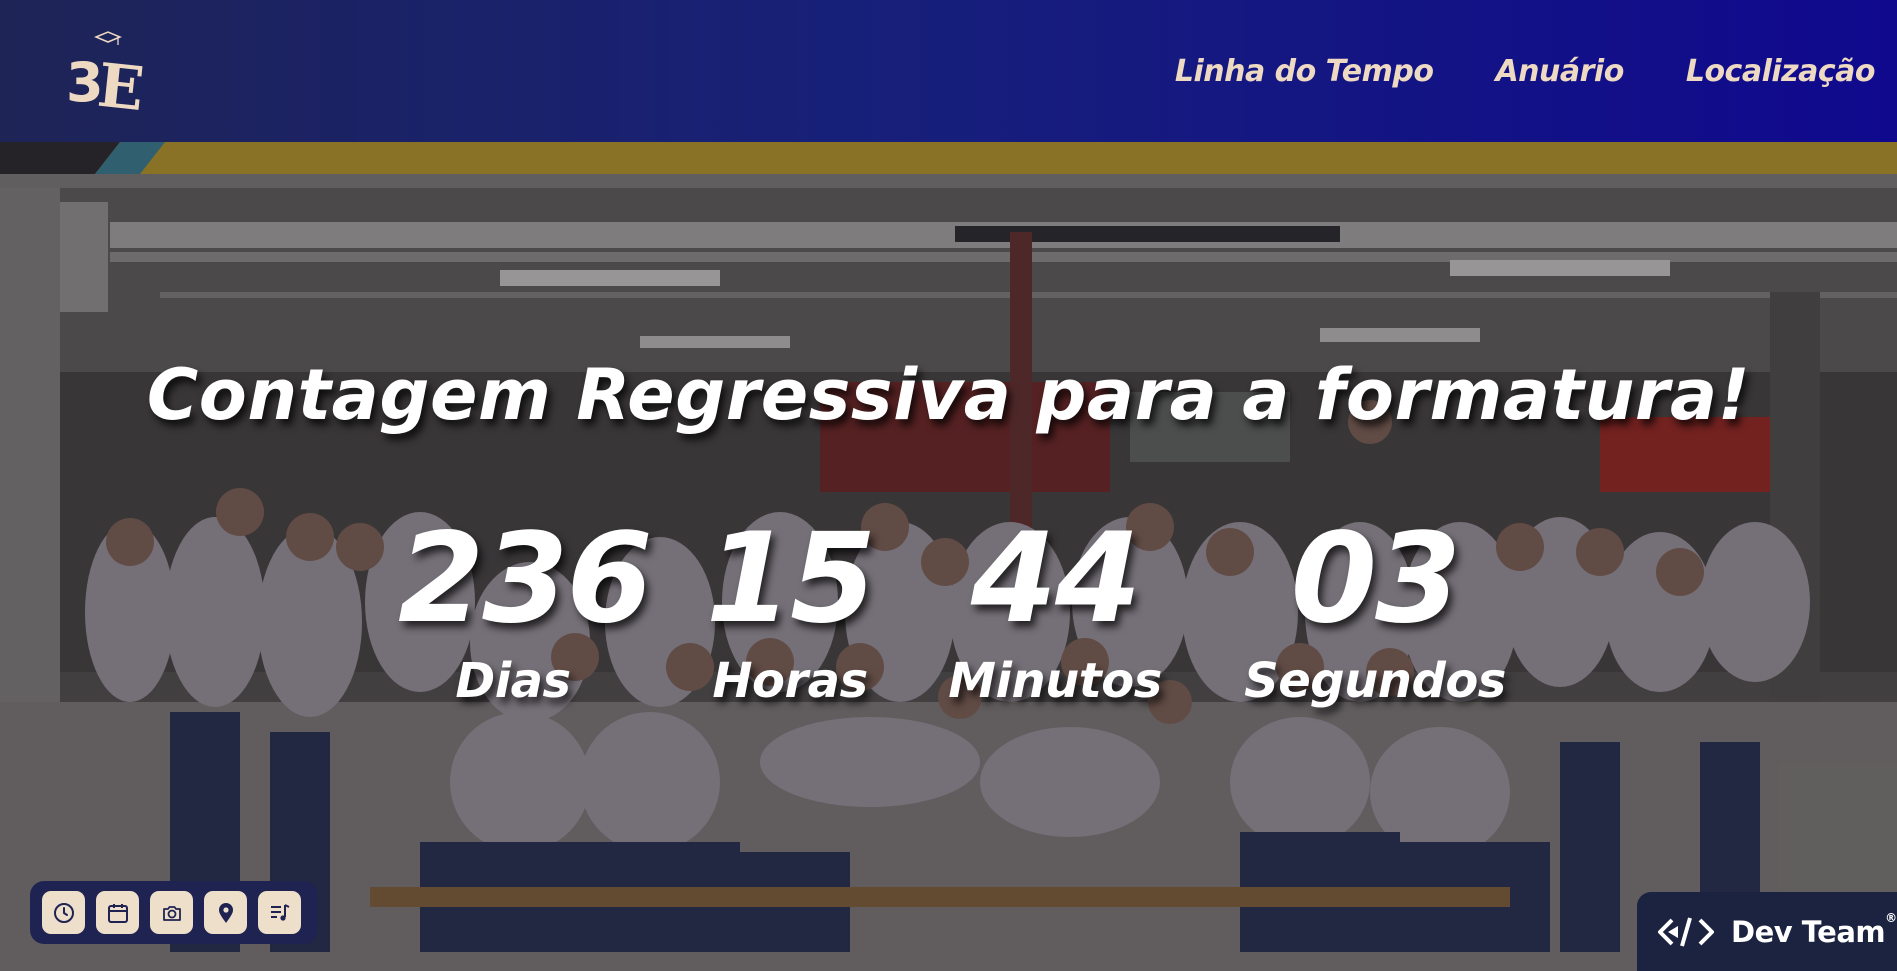  I want to click on countdown-hours: 15 Horas, so click(790, 611).